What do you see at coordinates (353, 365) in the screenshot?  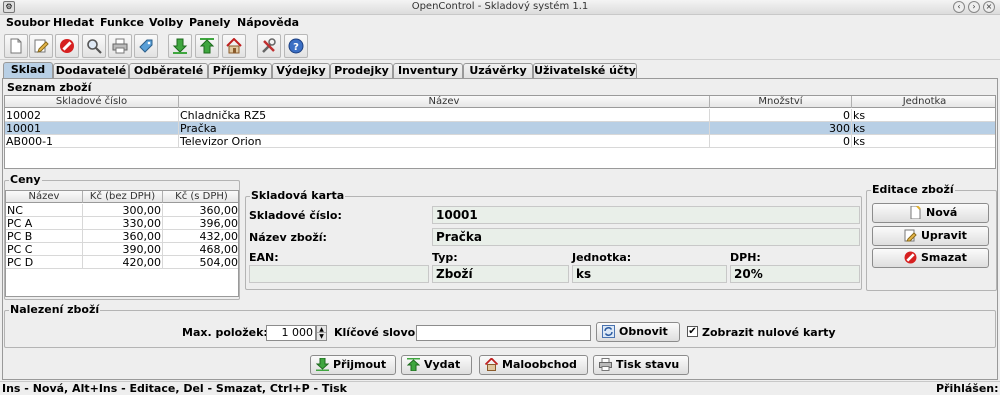 I see `prijmout-button: Přijmout` at bounding box center [353, 365].